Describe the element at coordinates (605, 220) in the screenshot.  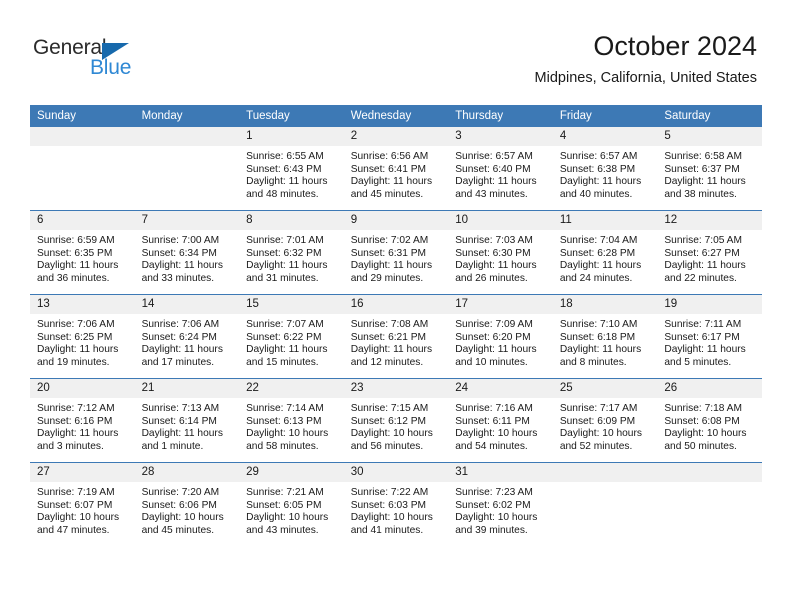
I see `day-number: 11` at that location.